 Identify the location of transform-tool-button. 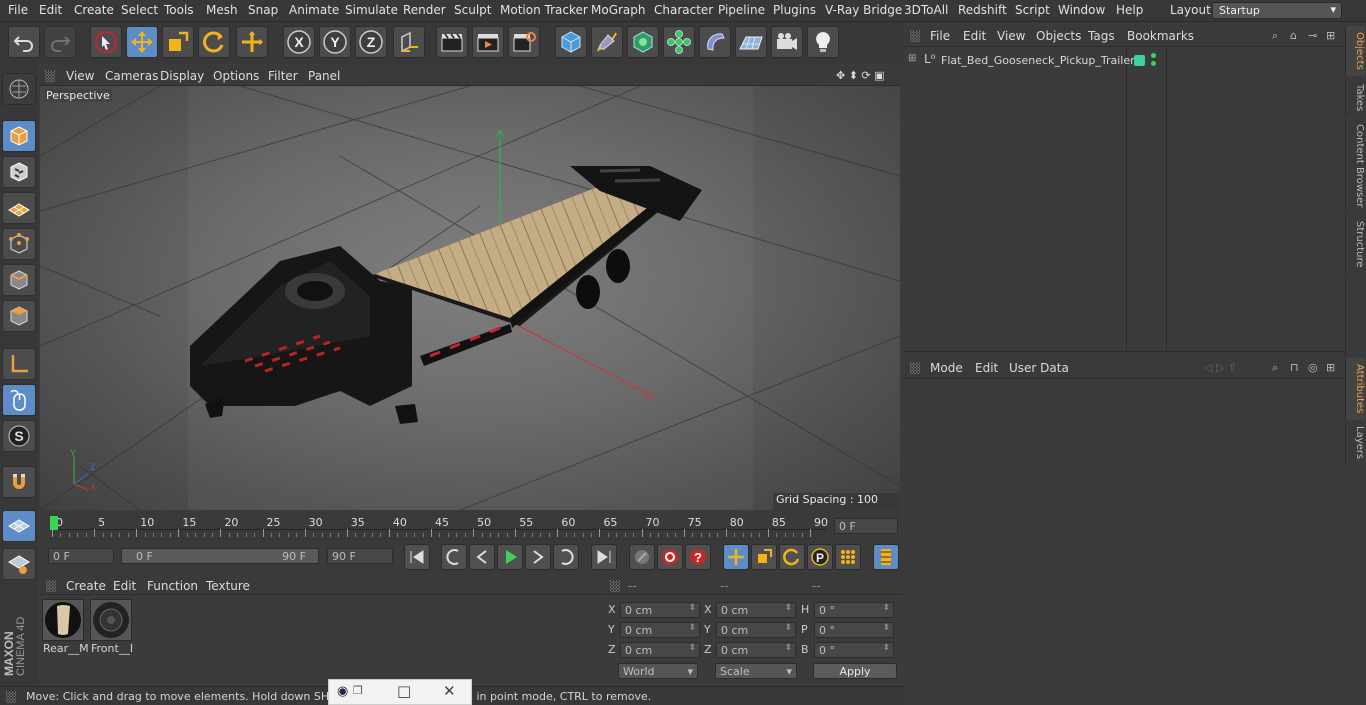
(252, 42).